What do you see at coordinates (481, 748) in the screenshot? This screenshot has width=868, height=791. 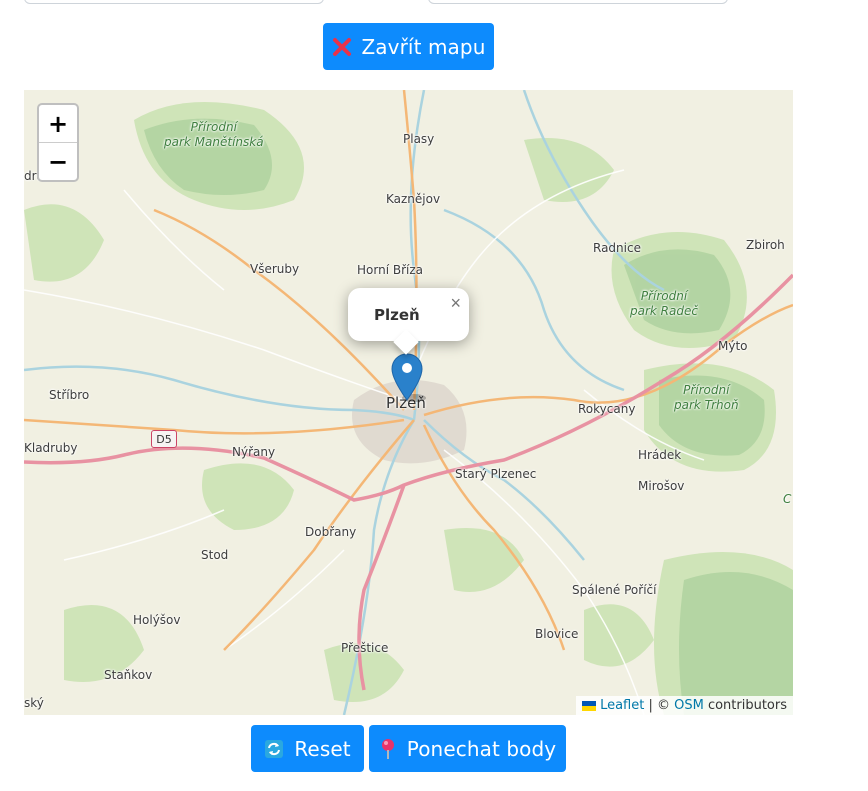 I see `keep-points-label: Ponechat body` at bounding box center [481, 748].